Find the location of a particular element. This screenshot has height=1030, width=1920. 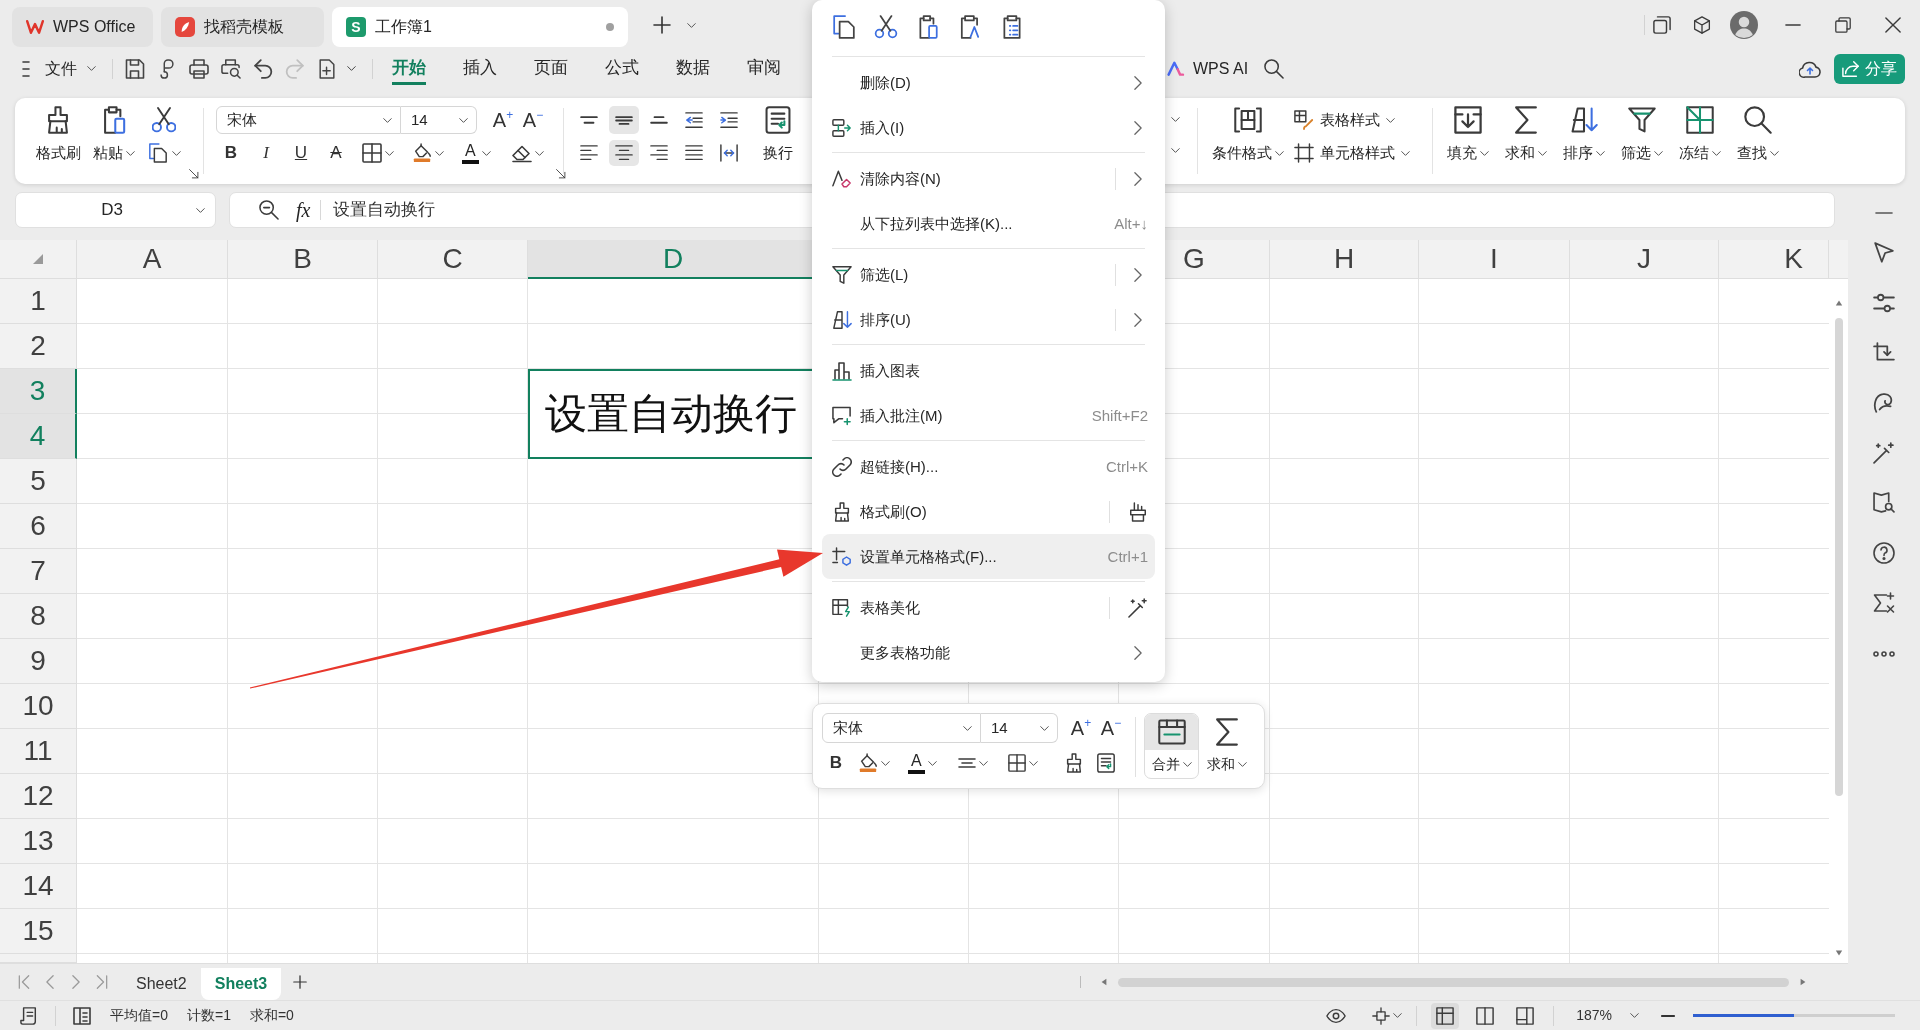

freeze-button: 冻结 is located at coordinates (1700, 141).